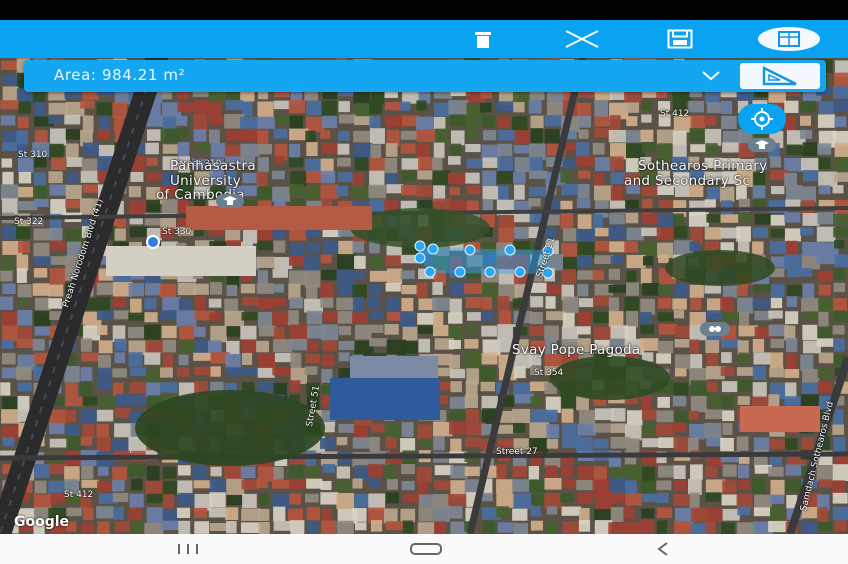 The image size is (848, 564). Describe the element at coordinates (424, 39) in the screenshot. I see `top-toolbar` at that location.